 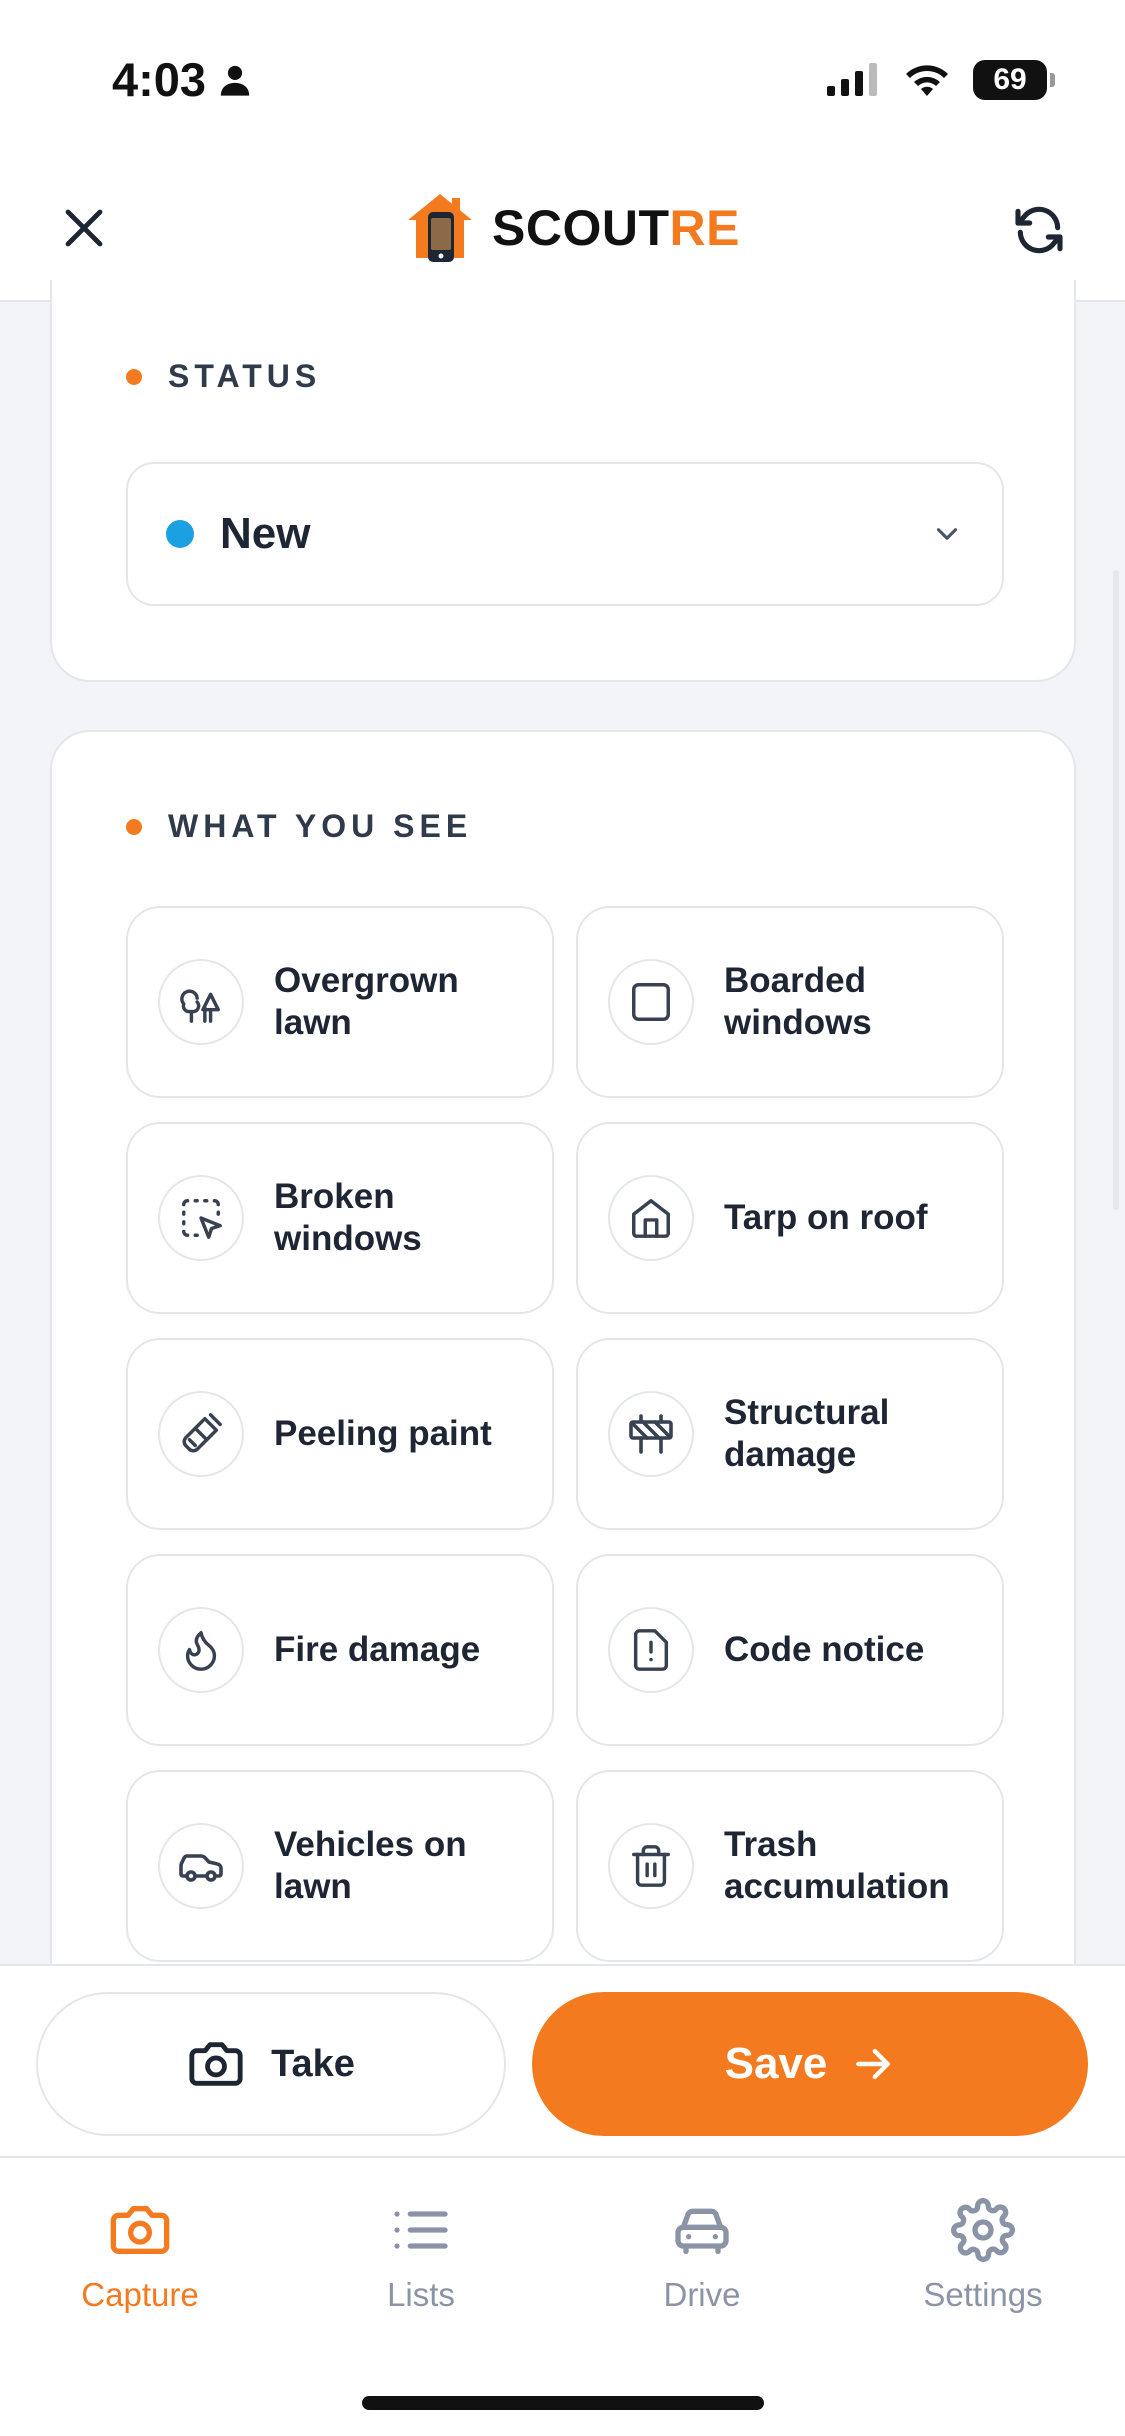 What do you see at coordinates (562, 80) in the screenshot?
I see `status-bar: 4:03 69` at bounding box center [562, 80].